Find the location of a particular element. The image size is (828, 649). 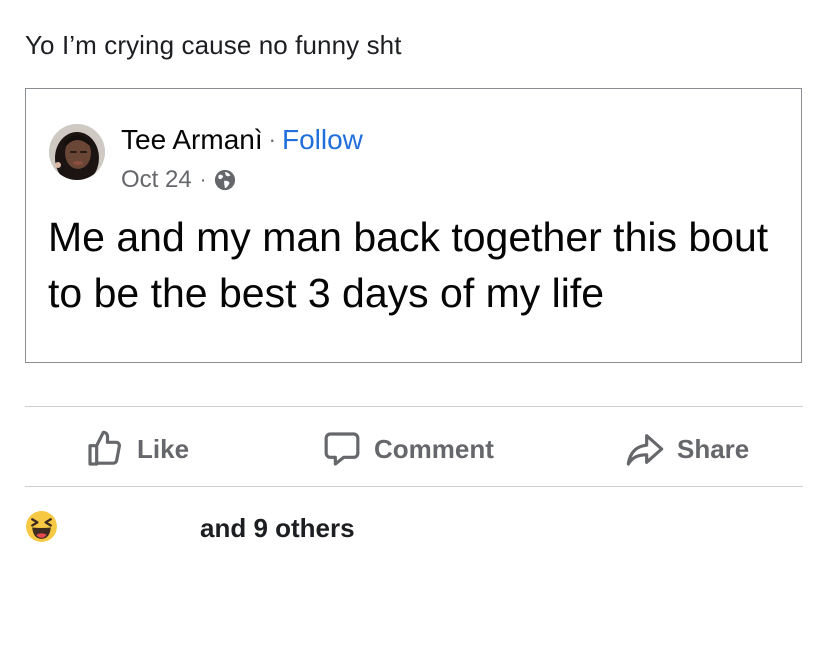

reactions-summary: and 9 others is located at coordinates (225, 529).